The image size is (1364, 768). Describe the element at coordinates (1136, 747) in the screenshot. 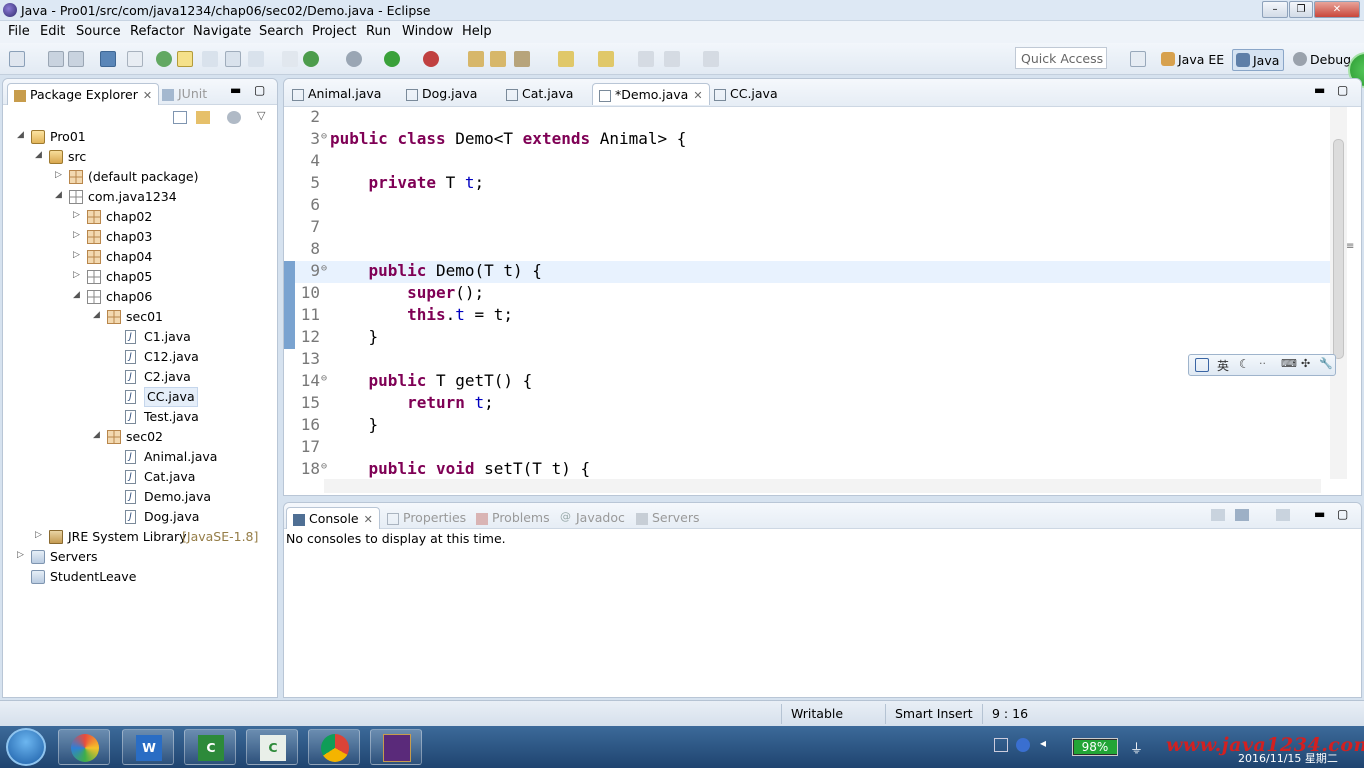

I see `power-plug-icon: ⏚` at that location.